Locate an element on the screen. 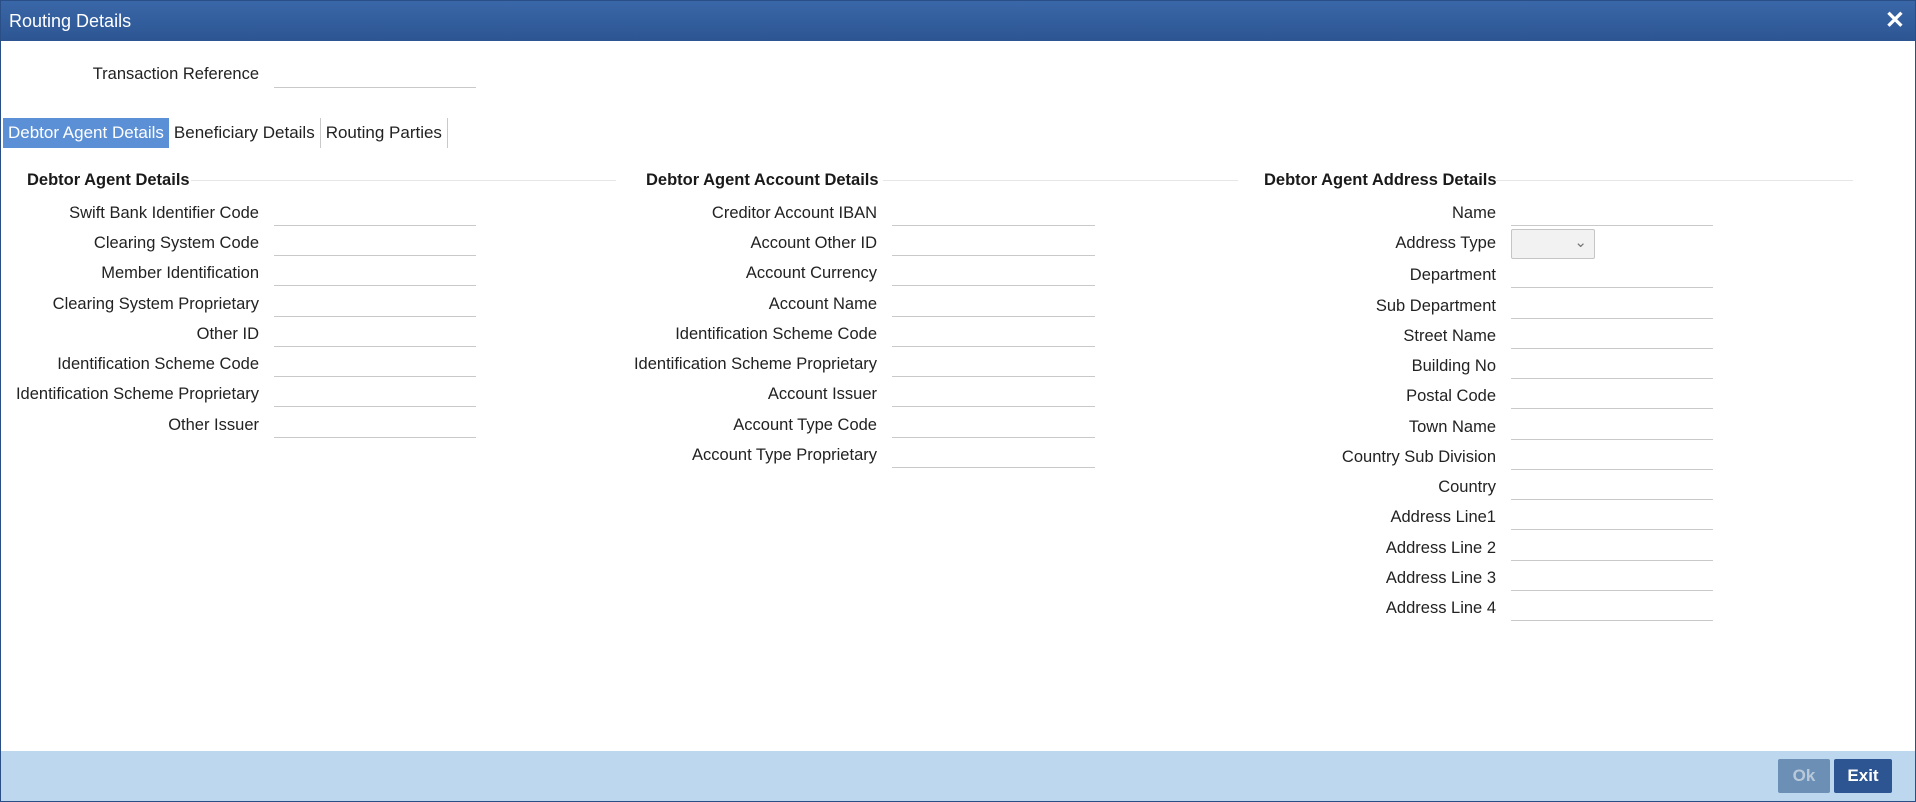 This screenshot has width=1916, height=802. member-identification-input is located at coordinates (375, 272).